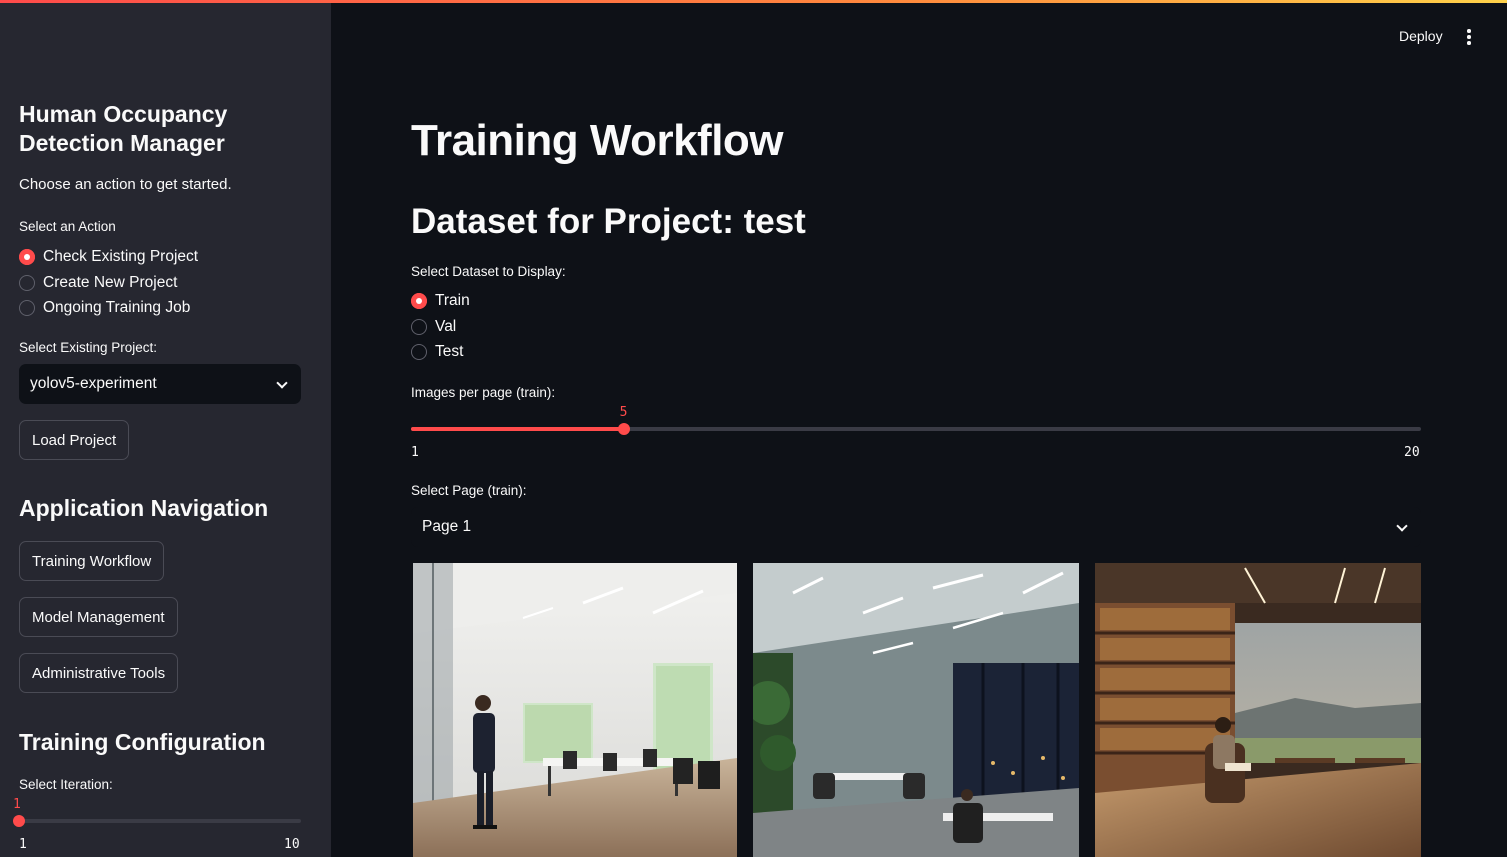  What do you see at coordinates (98, 617) in the screenshot?
I see `model-management-button: Model Management` at bounding box center [98, 617].